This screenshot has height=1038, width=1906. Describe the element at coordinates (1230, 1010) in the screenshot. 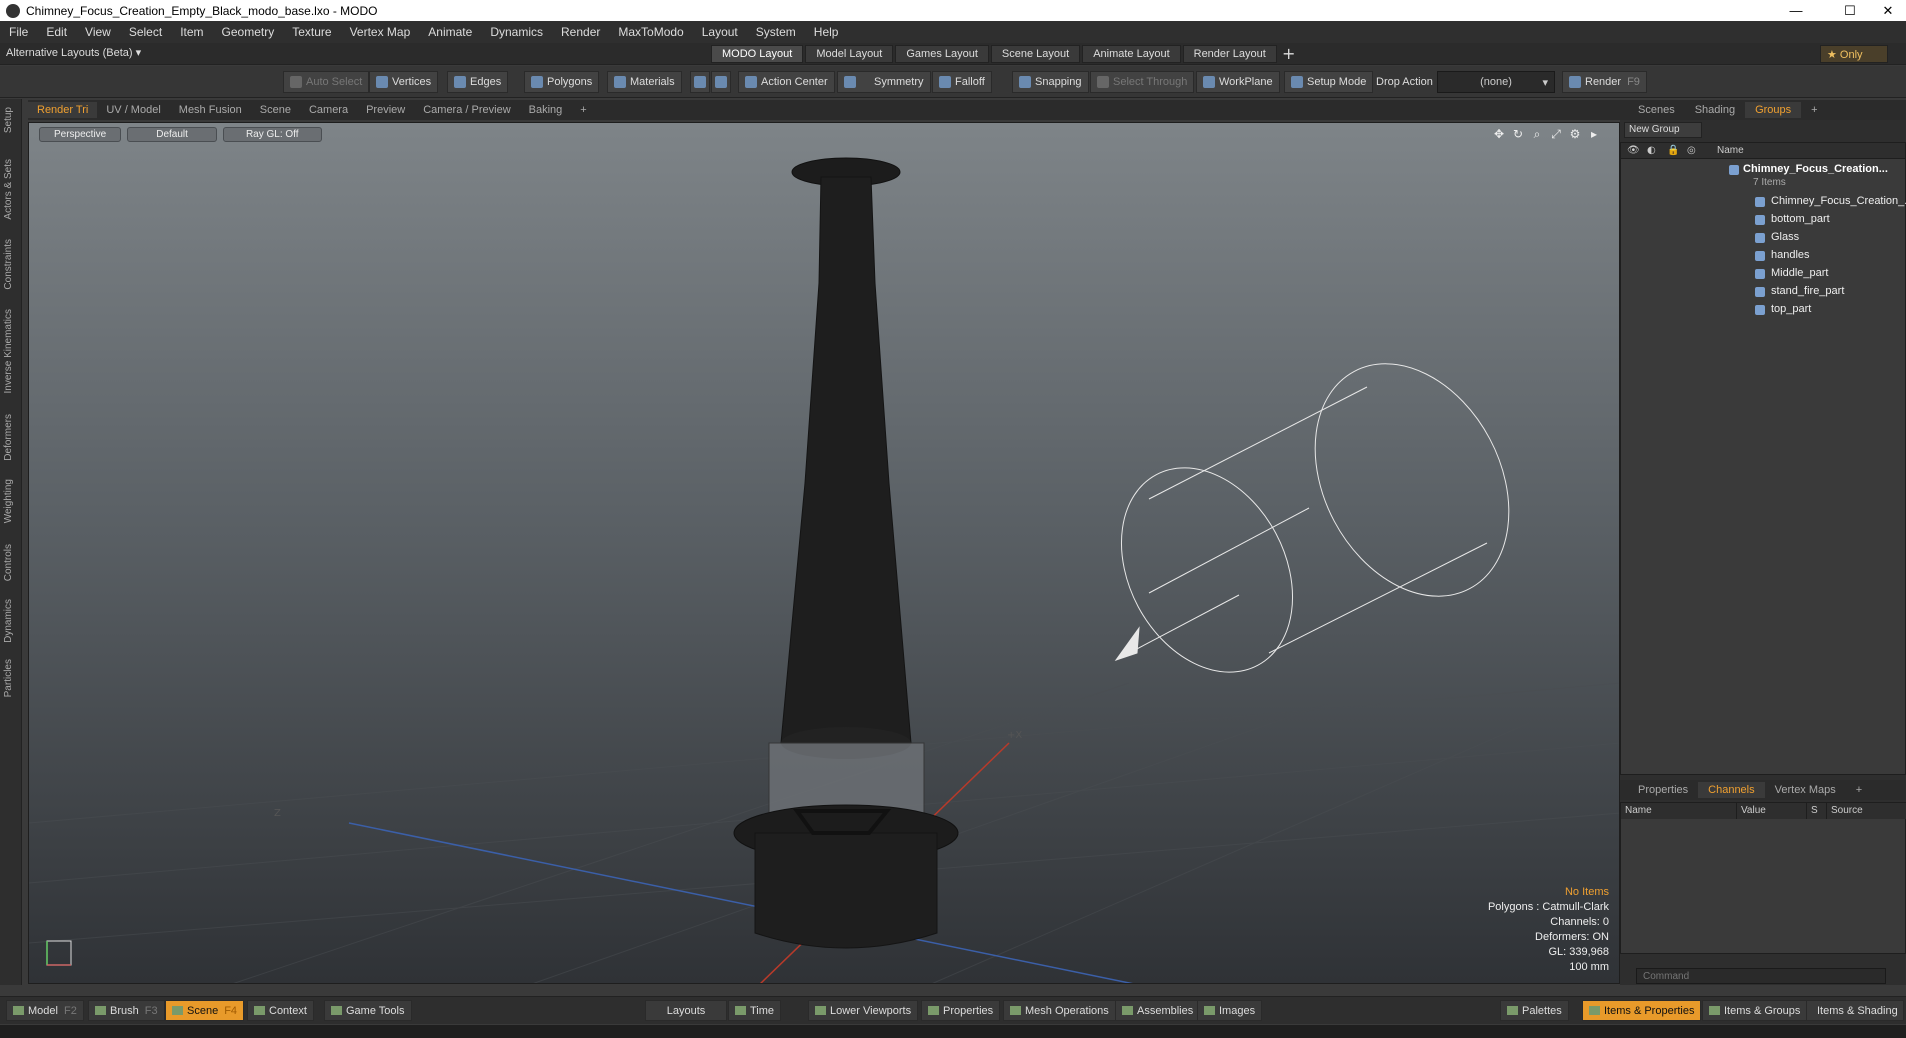

I see `images-button: Images` at that location.